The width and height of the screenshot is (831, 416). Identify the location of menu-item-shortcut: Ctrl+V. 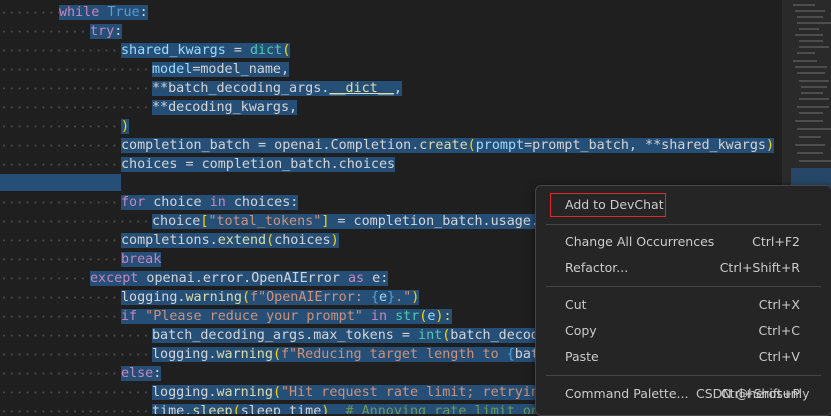
(779, 356).